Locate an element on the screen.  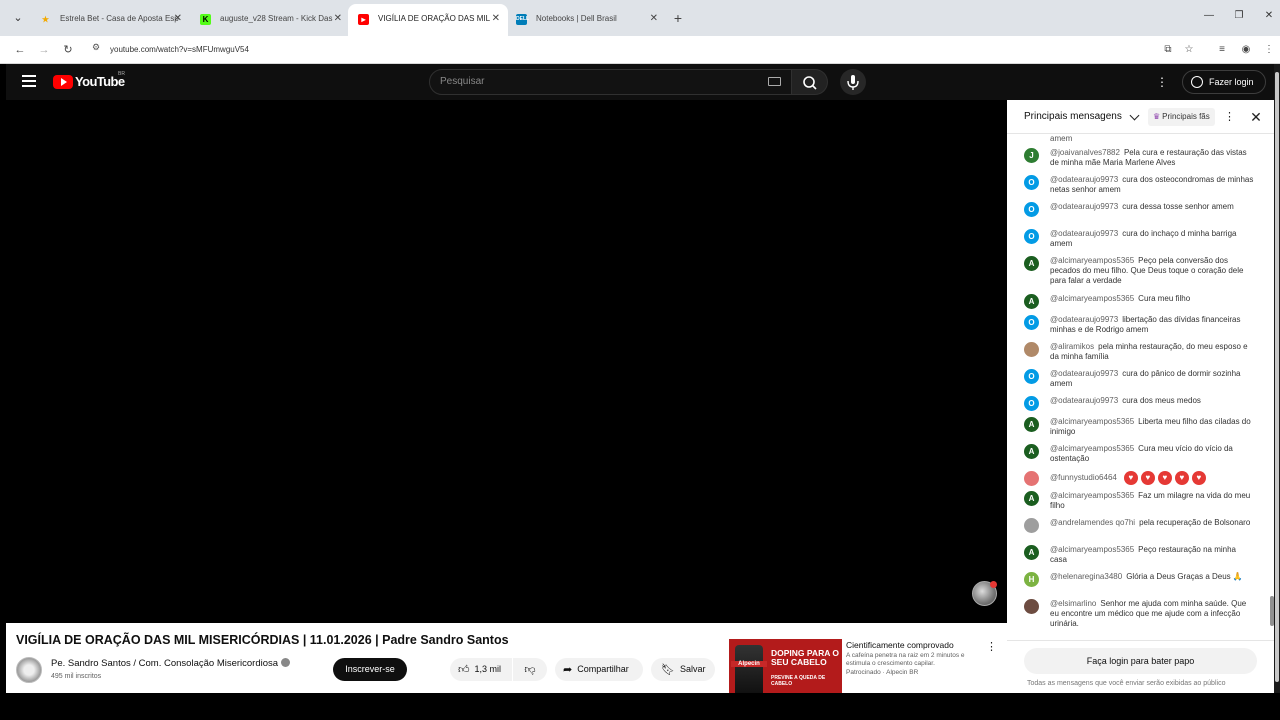
chat-message: O @odatearaujo9973 cura dos meus medos is located at coordinates (1139, 403).